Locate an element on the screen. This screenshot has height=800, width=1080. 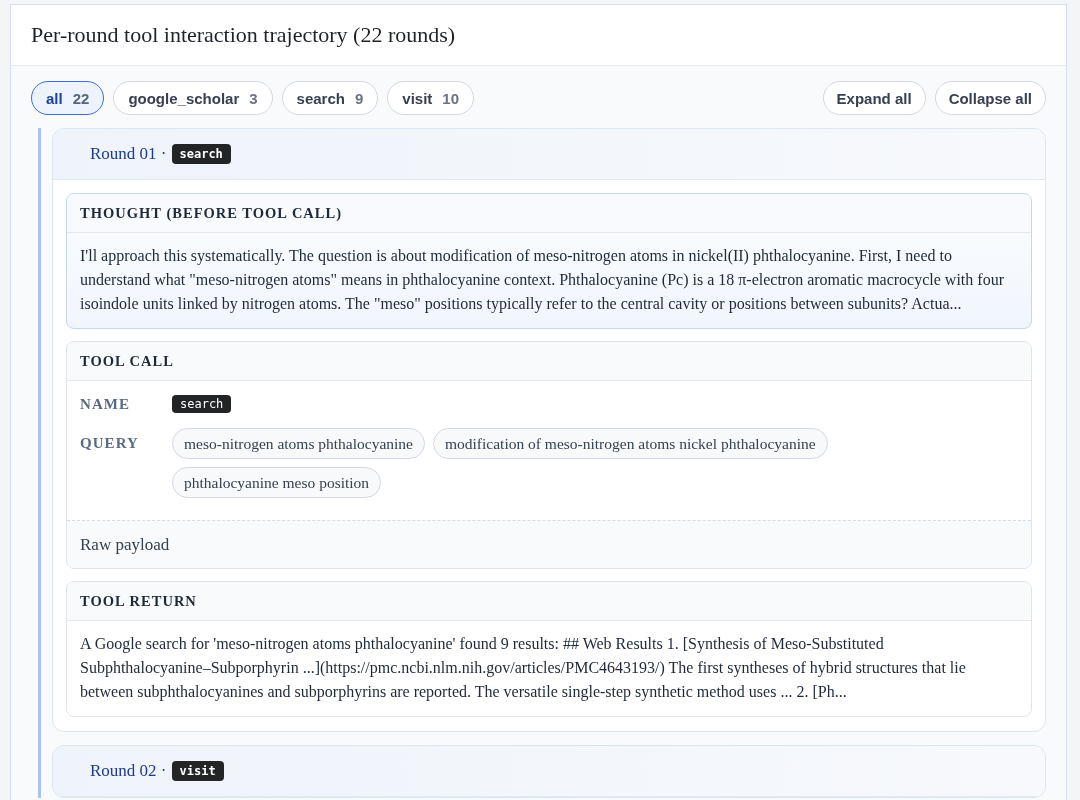
filter-chip: all 22 is located at coordinates (68, 98).